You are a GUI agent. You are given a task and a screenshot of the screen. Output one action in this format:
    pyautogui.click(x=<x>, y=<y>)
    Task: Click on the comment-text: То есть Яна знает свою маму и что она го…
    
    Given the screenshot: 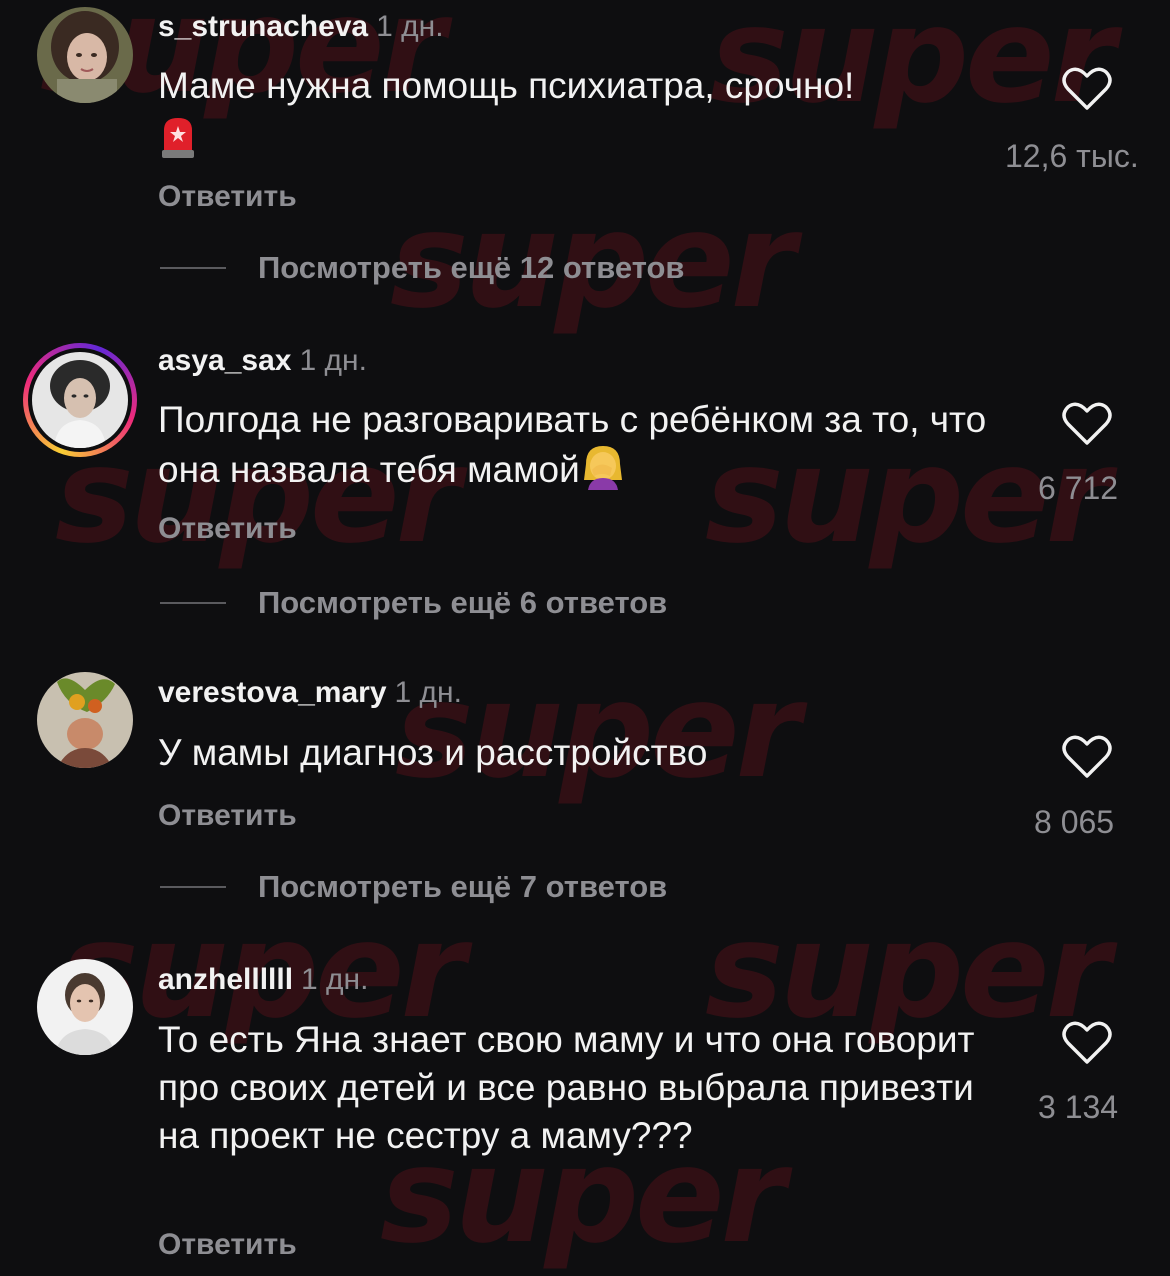 What is the action you would take?
    pyautogui.click(x=583, y=1088)
    